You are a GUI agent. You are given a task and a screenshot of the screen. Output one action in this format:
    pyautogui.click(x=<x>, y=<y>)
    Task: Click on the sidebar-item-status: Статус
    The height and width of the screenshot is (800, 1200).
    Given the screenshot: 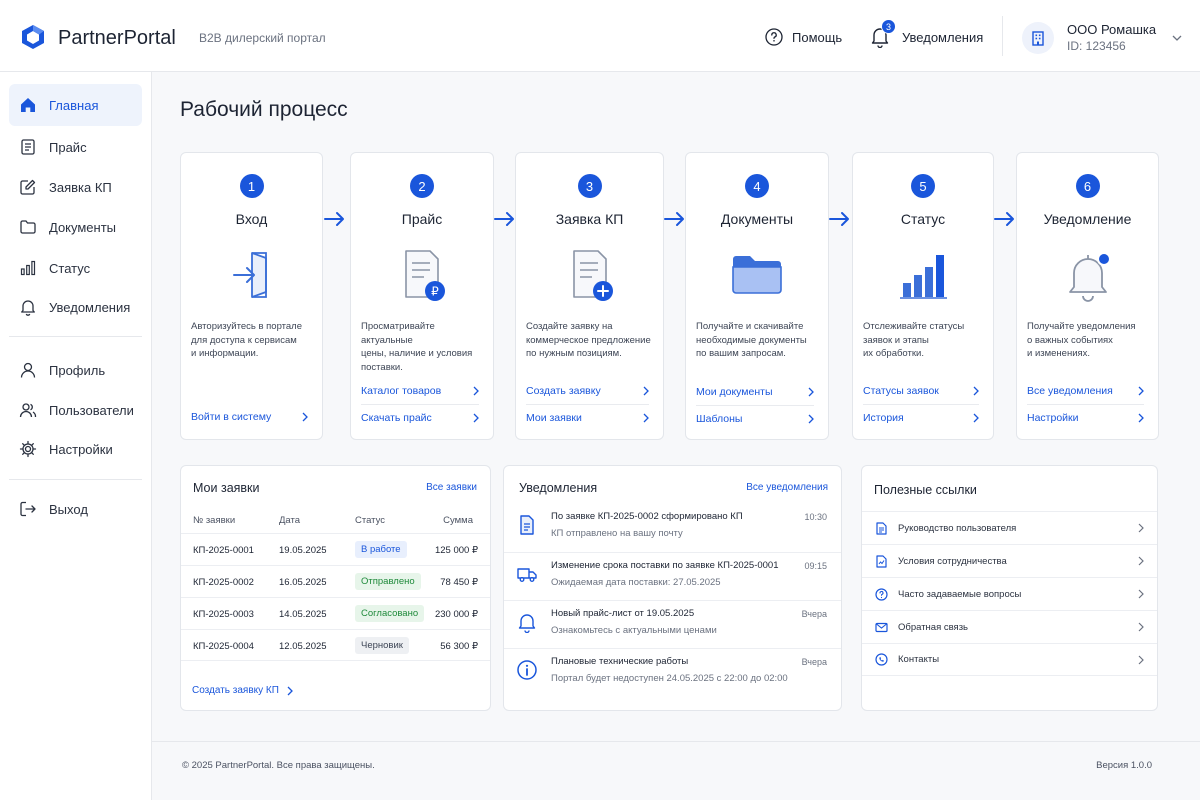 What is the action you would take?
    pyautogui.click(x=75, y=268)
    